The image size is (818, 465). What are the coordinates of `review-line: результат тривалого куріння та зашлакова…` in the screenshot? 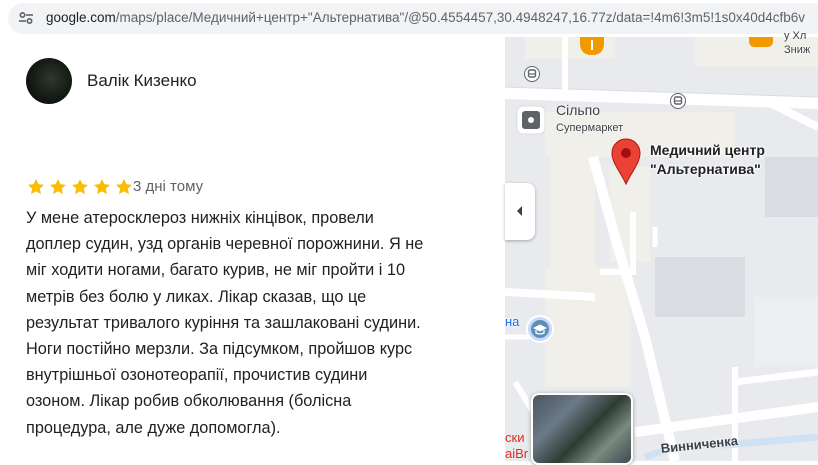 It's located at (223, 322).